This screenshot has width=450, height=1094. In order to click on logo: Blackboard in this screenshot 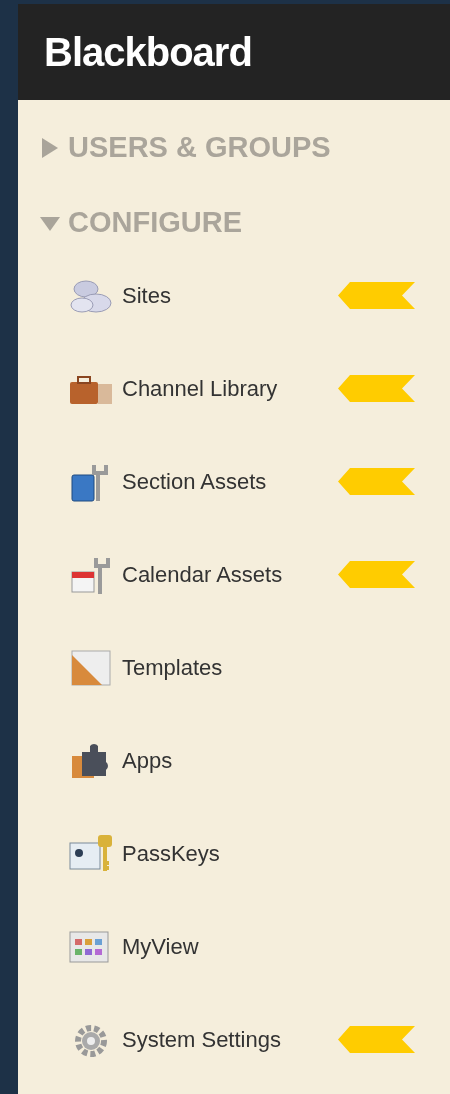, I will do `click(148, 52)`.